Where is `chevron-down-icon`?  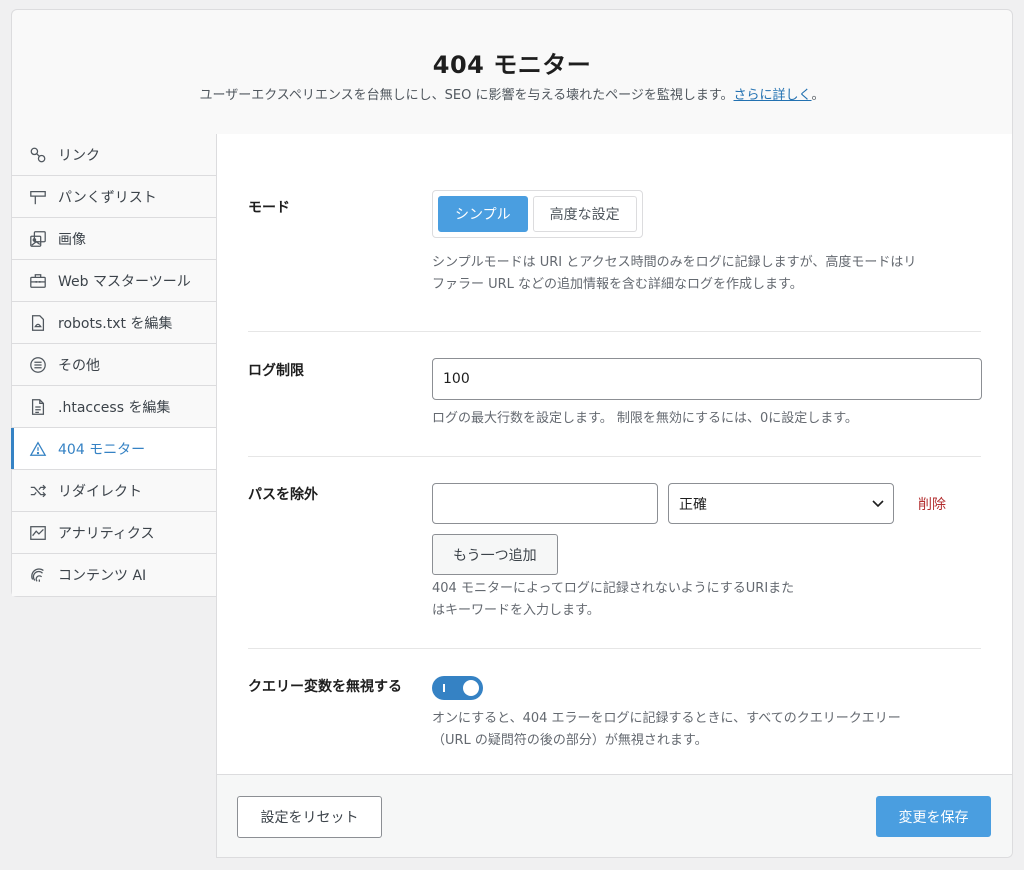 chevron-down-icon is located at coordinates (878, 504).